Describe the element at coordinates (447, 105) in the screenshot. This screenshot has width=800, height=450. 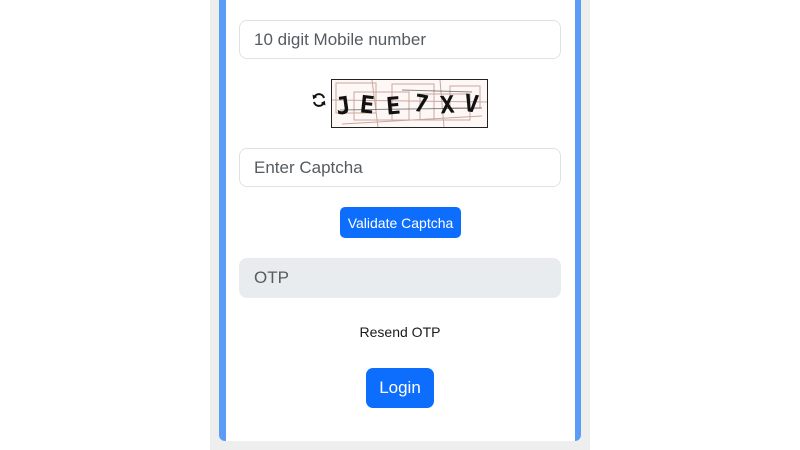
I see `captcha-char: X` at that location.